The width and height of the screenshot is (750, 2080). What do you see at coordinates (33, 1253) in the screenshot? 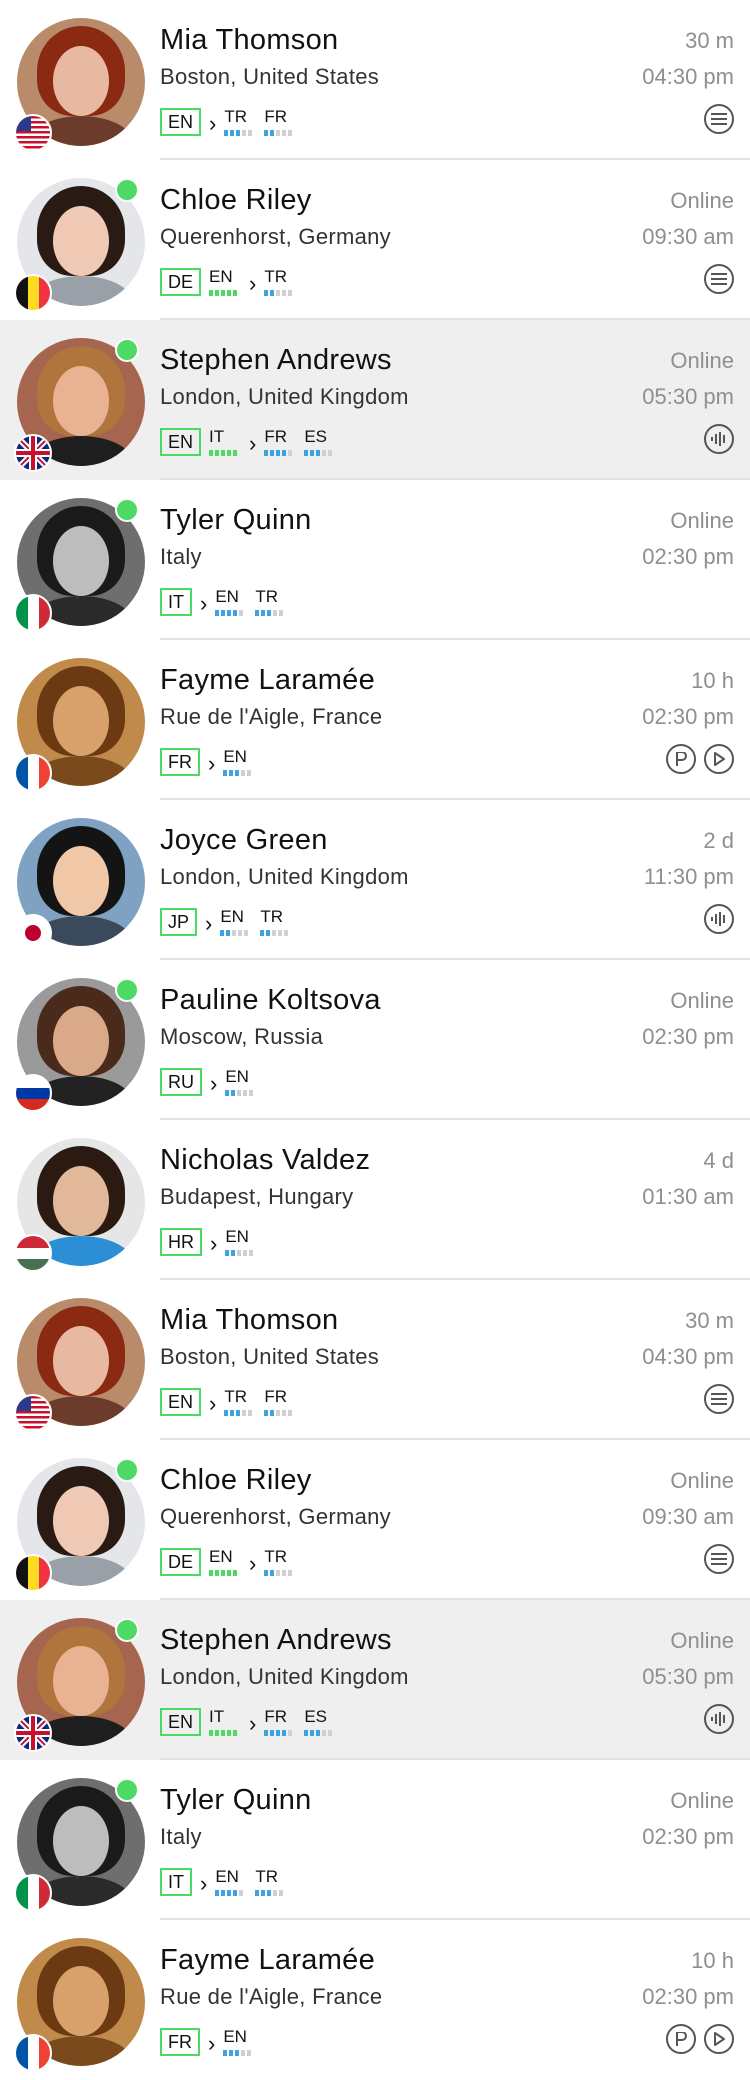
I see `hu-flag-icon` at bounding box center [33, 1253].